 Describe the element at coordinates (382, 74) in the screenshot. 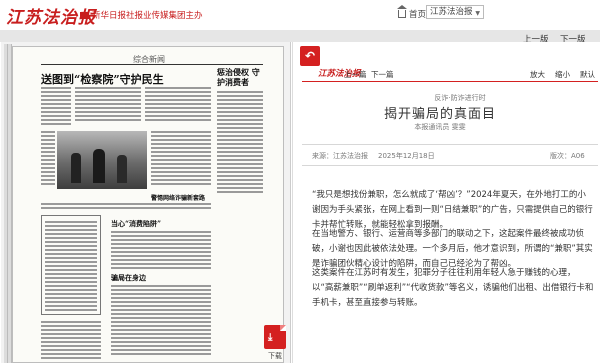

I see `next-article-link: 下一篇` at that location.